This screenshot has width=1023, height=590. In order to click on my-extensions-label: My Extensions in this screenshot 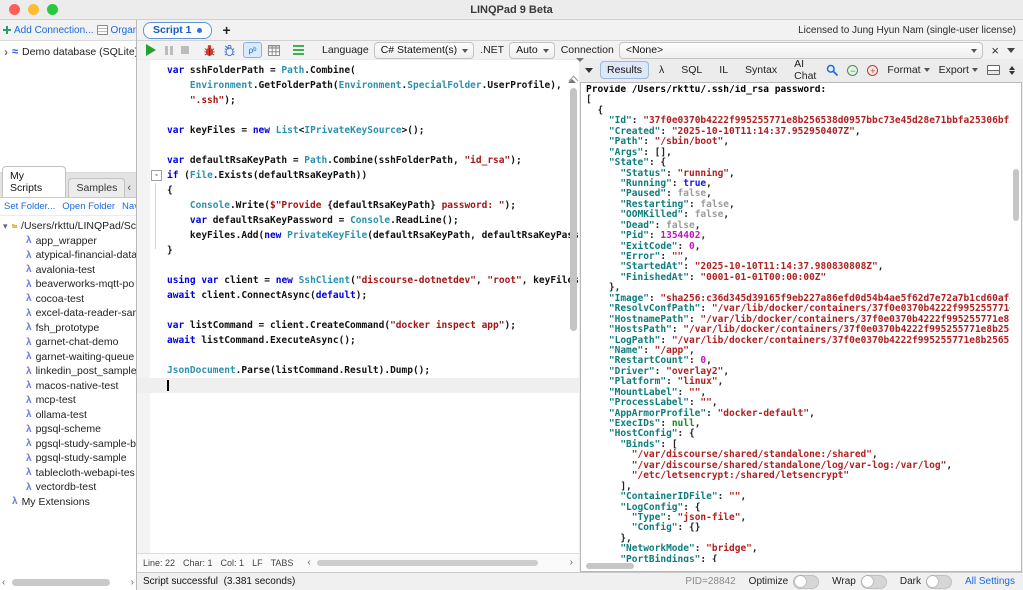, I will do `click(56, 502)`.